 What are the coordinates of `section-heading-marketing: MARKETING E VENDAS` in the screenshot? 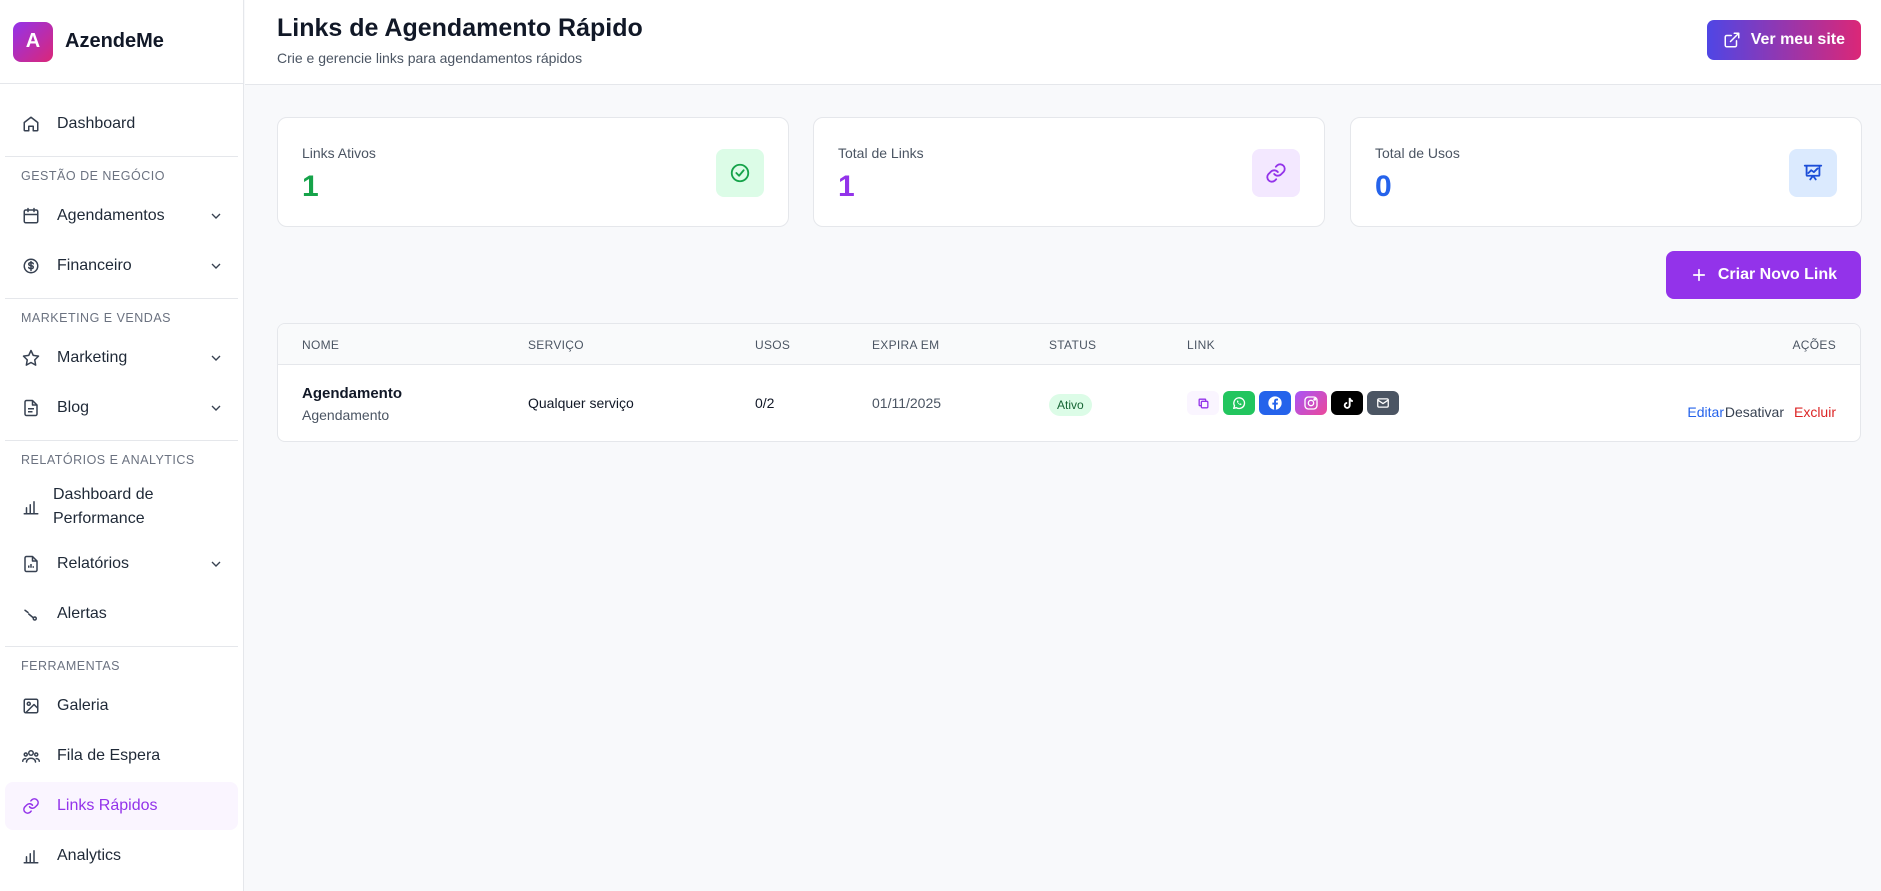 It's located at (121, 315).